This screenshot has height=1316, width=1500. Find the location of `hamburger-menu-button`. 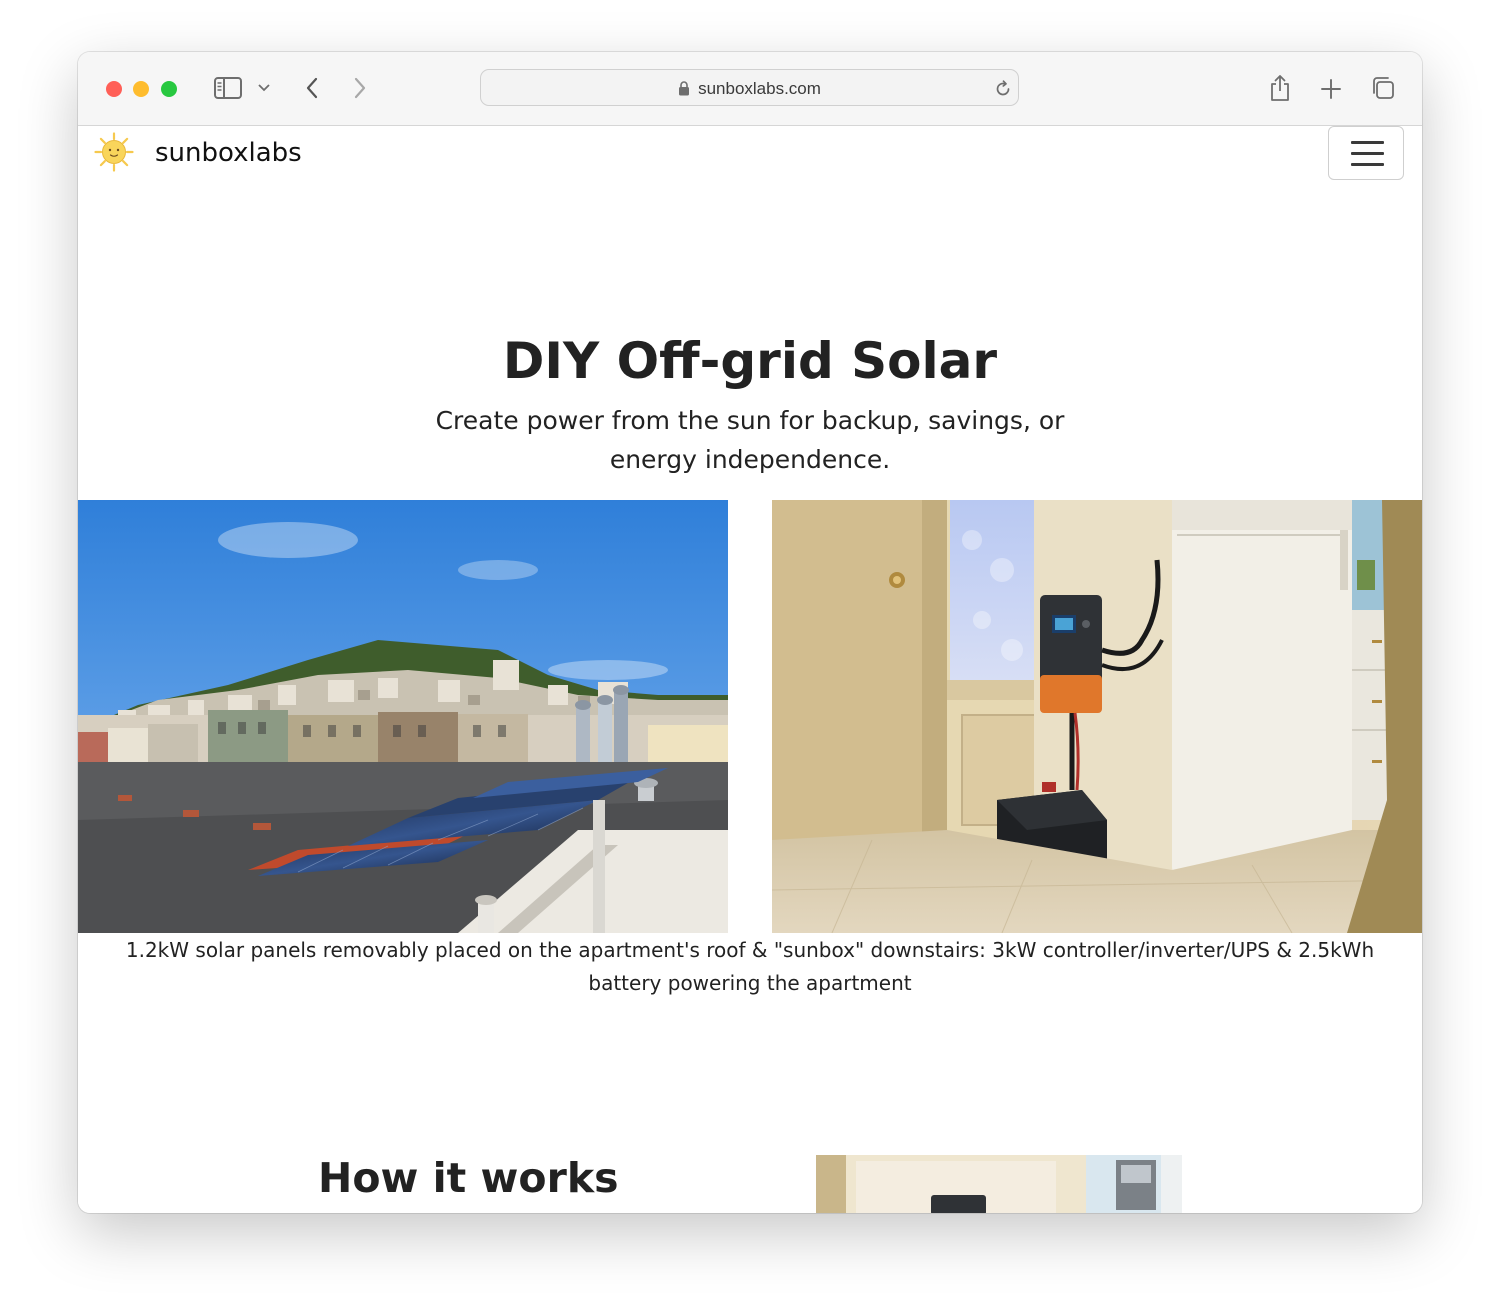

hamburger-menu-button is located at coordinates (1366, 153).